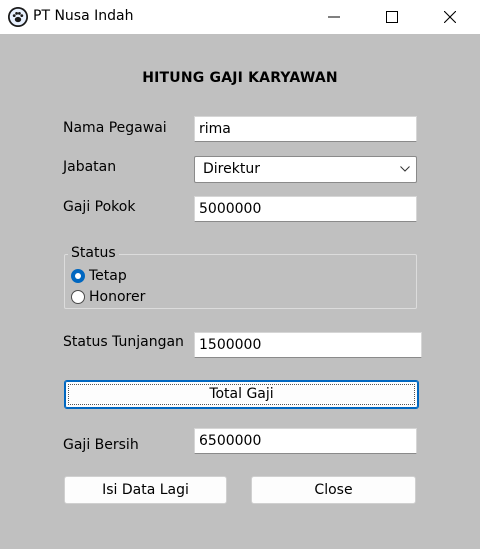 This screenshot has width=480, height=549. What do you see at coordinates (99, 207) in the screenshot?
I see `gaji-pokok-label: Gaji Pokok` at bounding box center [99, 207].